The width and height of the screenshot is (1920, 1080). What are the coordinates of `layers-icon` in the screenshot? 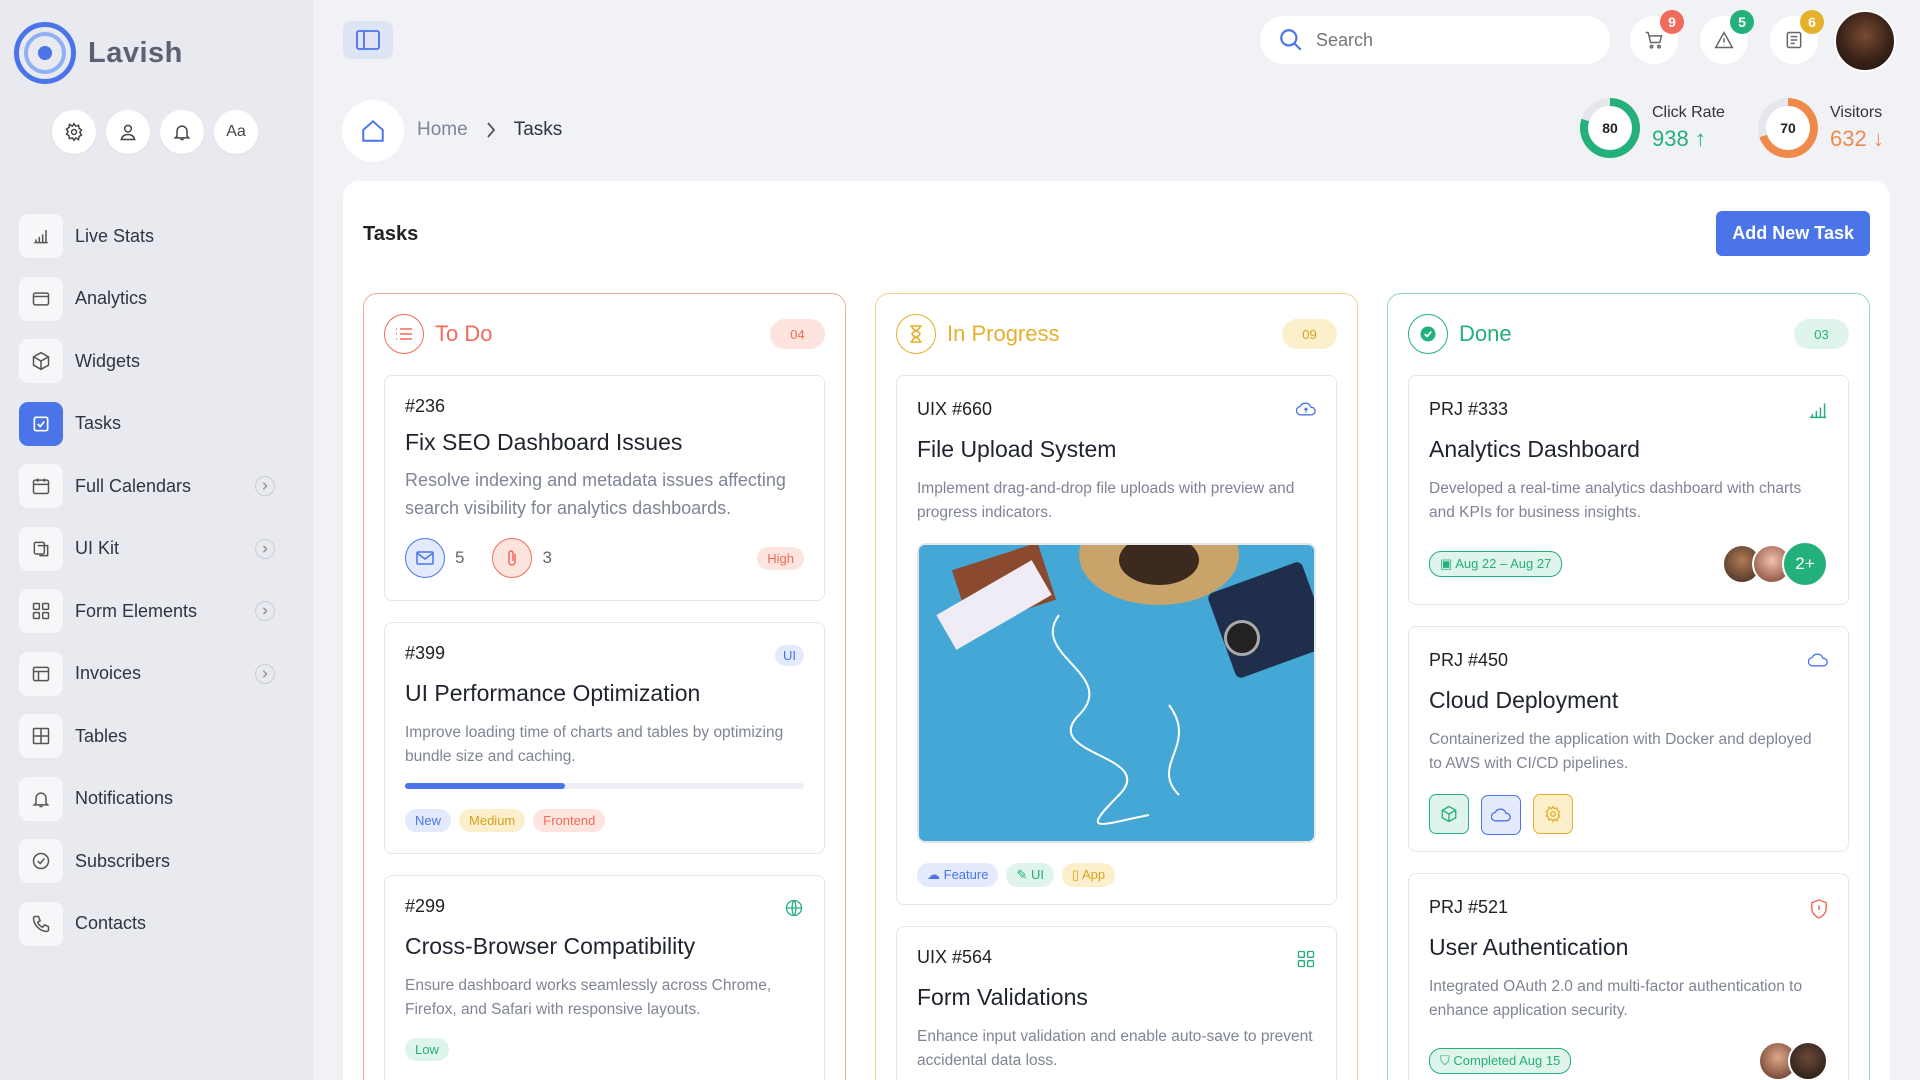 It's located at (41, 548).